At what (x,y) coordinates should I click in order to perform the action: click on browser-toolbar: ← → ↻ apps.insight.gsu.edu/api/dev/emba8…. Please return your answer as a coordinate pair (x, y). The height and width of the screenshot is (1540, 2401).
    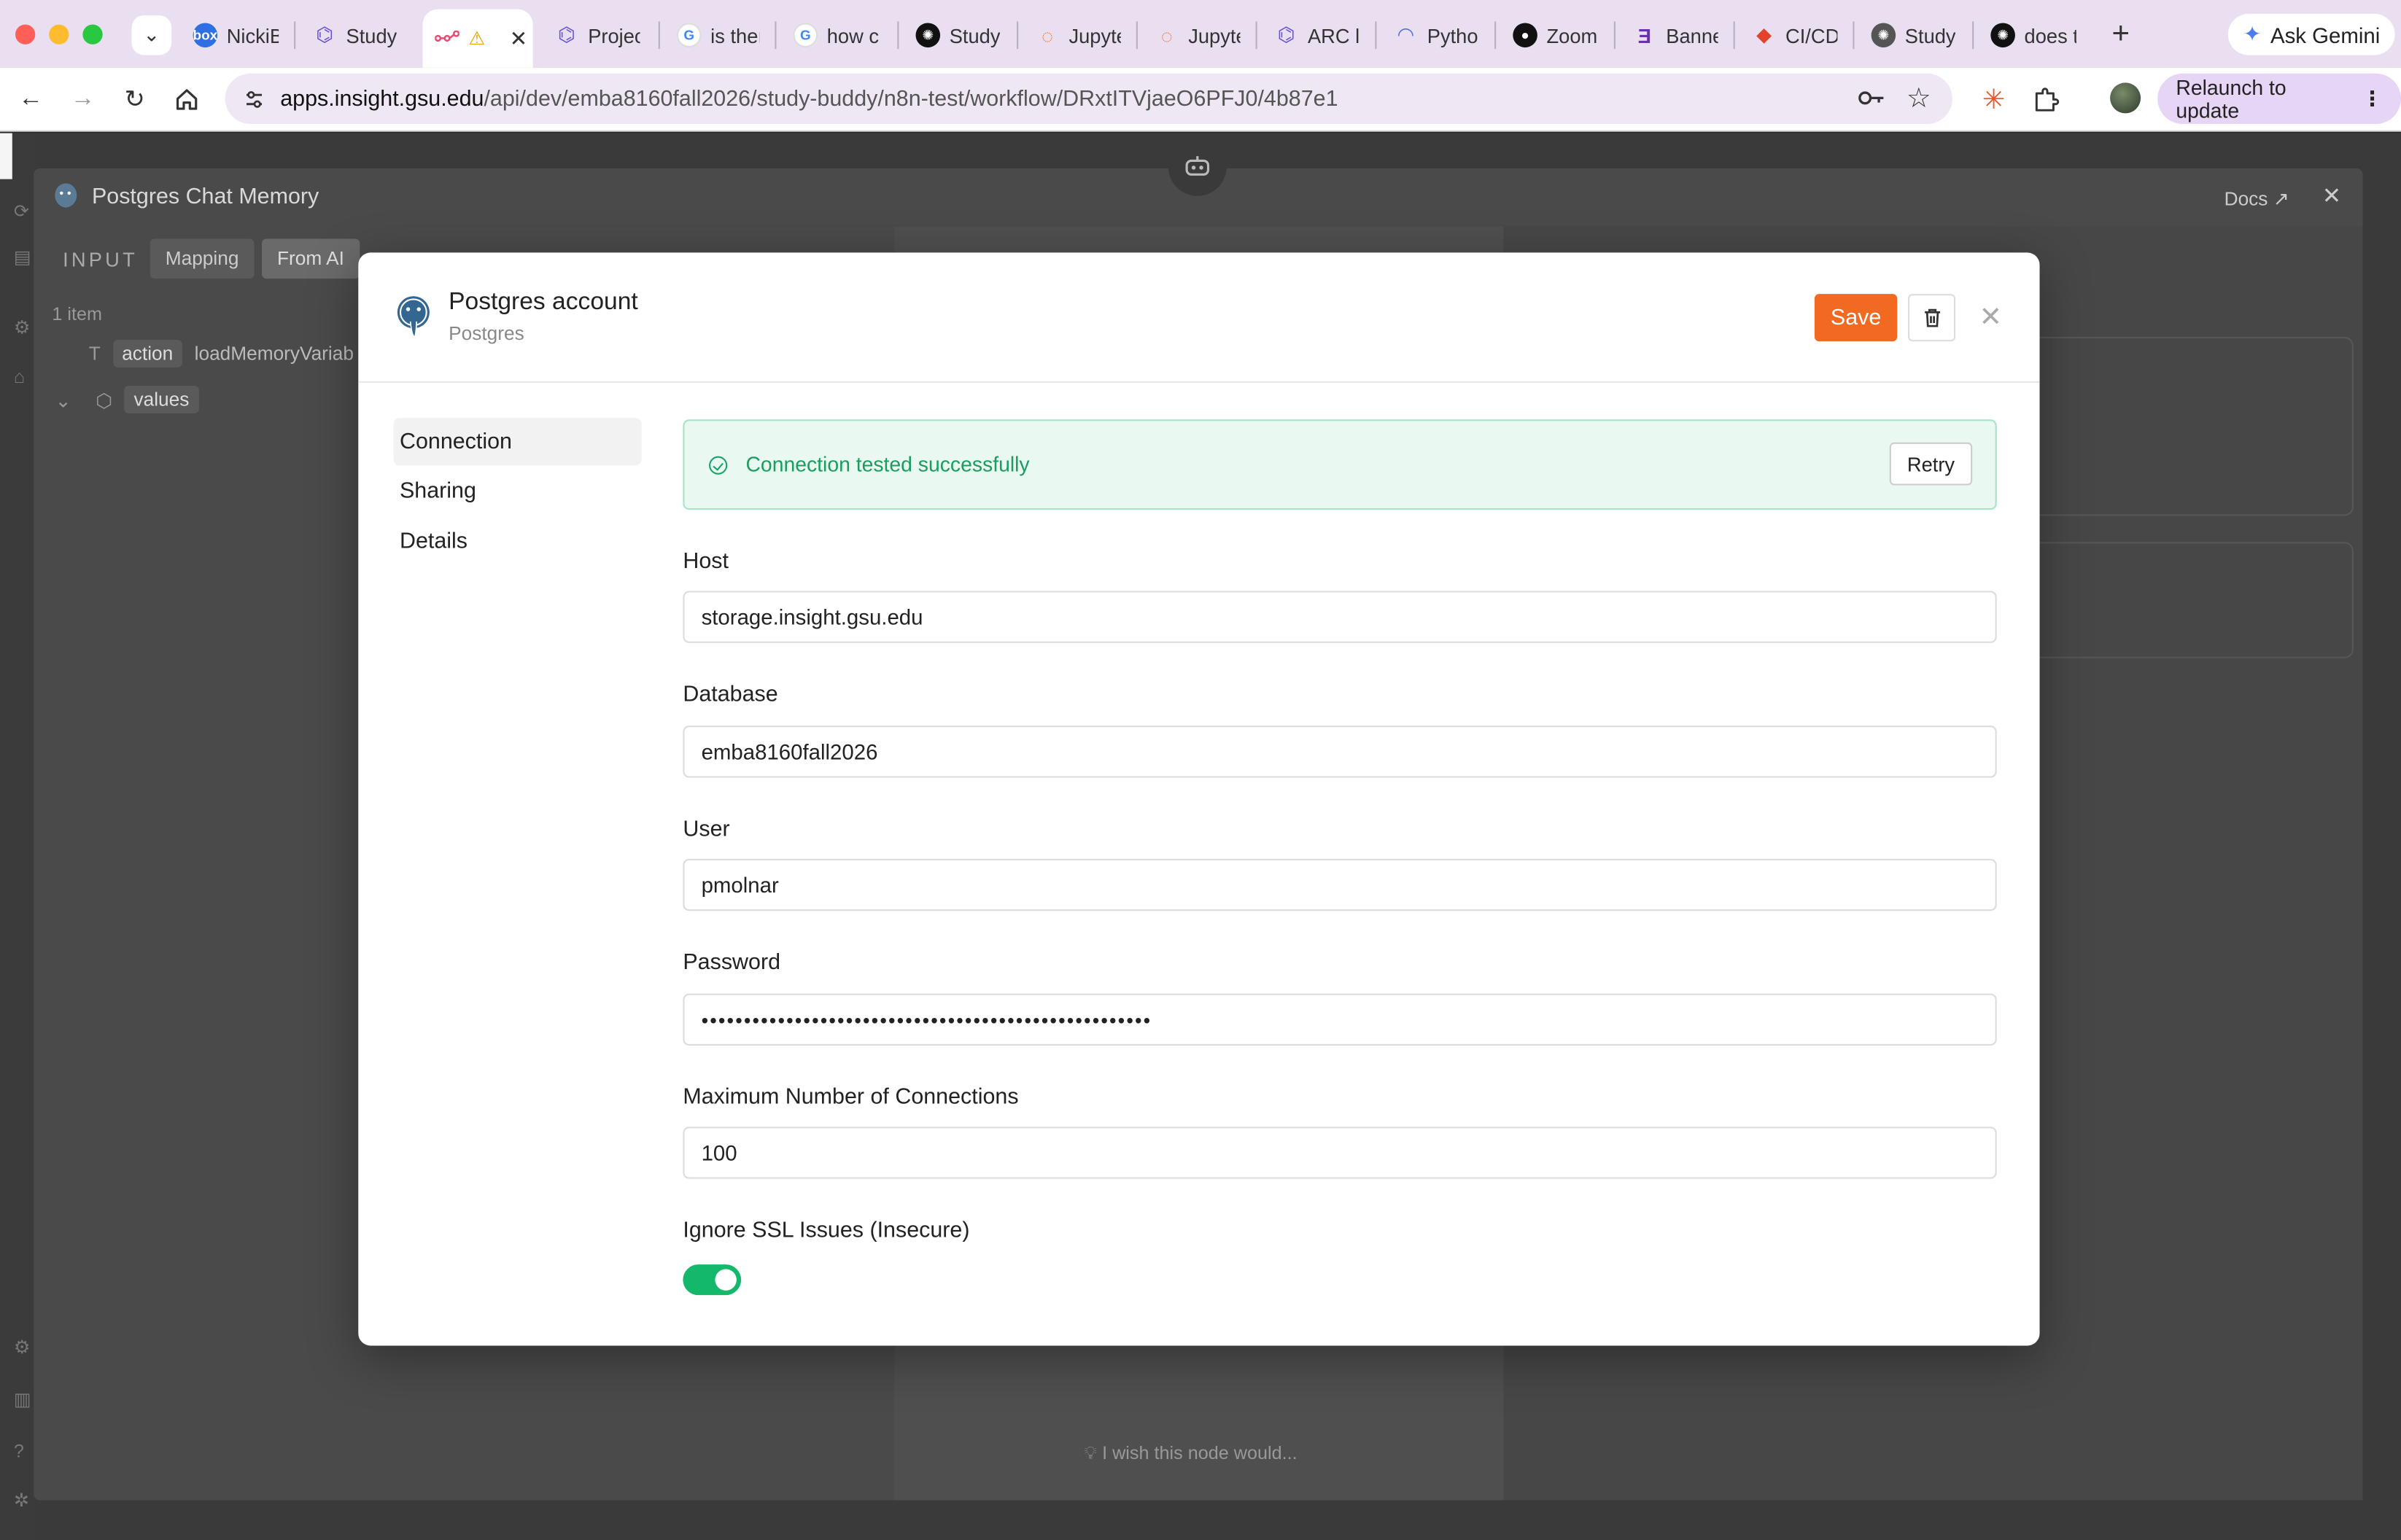
    Looking at the image, I should click on (1200, 99).